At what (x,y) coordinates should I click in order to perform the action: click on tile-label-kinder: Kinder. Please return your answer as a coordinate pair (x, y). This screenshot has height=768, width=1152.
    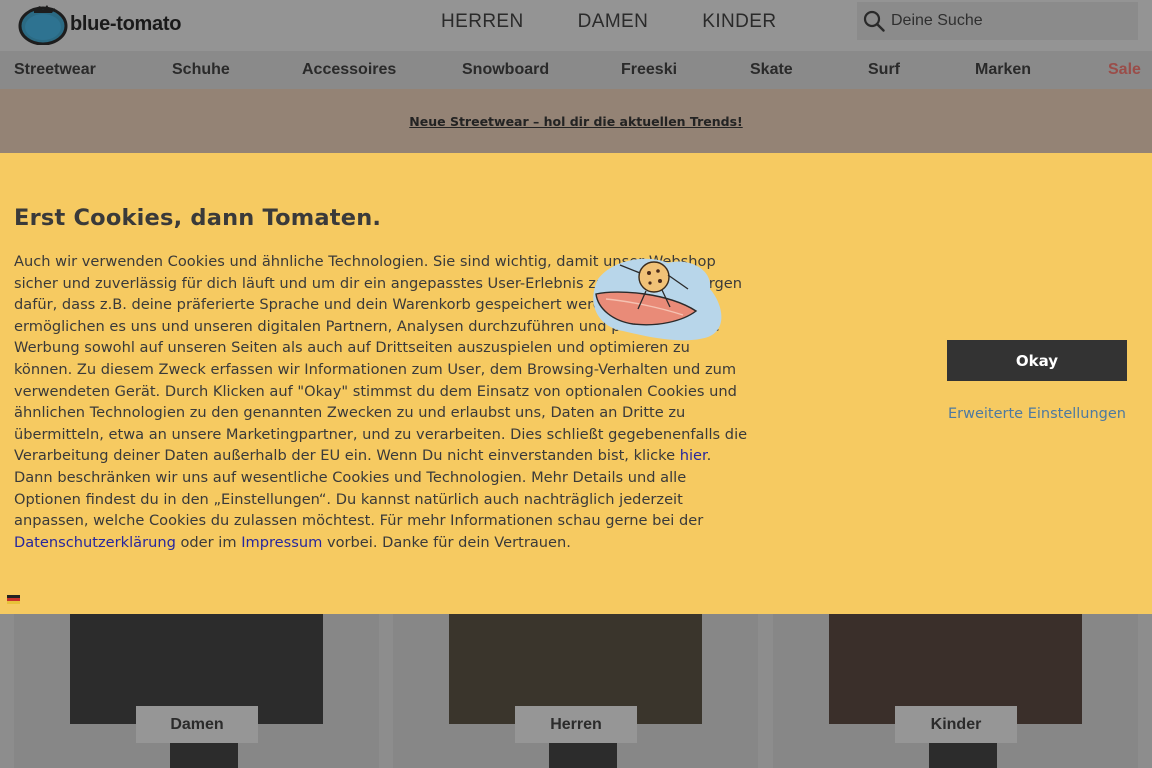
    Looking at the image, I should click on (956, 724).